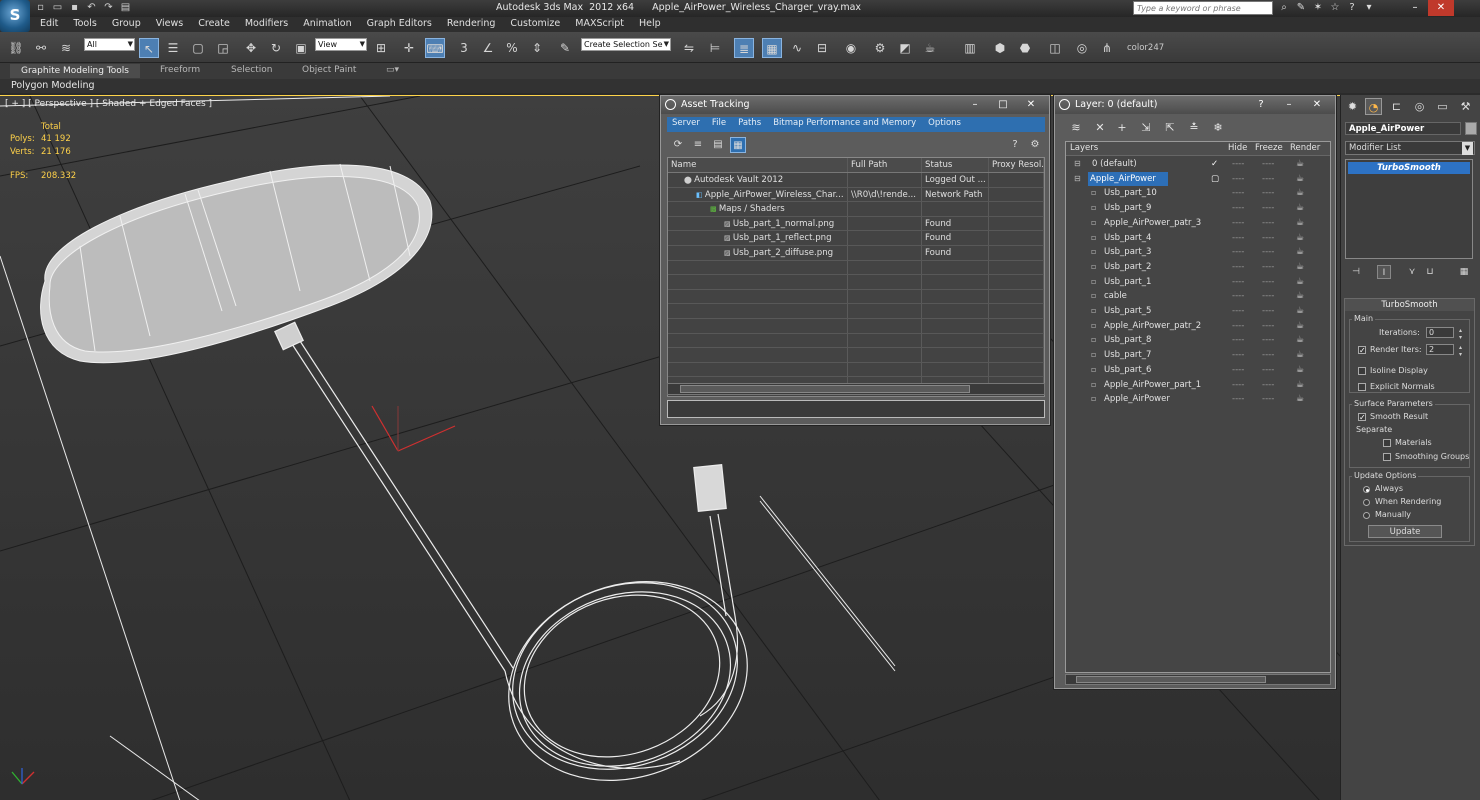  Describe the element at coordinates (1198, 385) in the screenshot. I see `layer-row: ▫ Apple_AirPower_part_1 ---- ---- ☕` at that location.